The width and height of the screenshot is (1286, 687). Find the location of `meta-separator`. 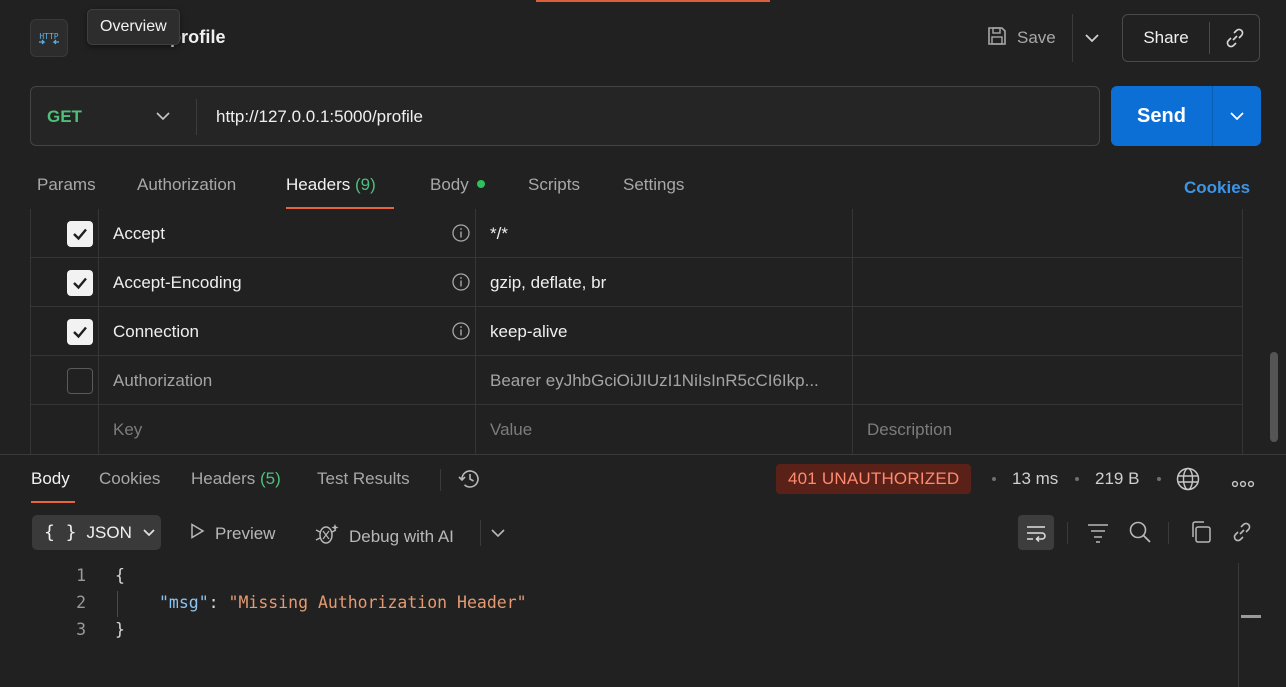

meta-separator is located at coordinates (1159, 479).